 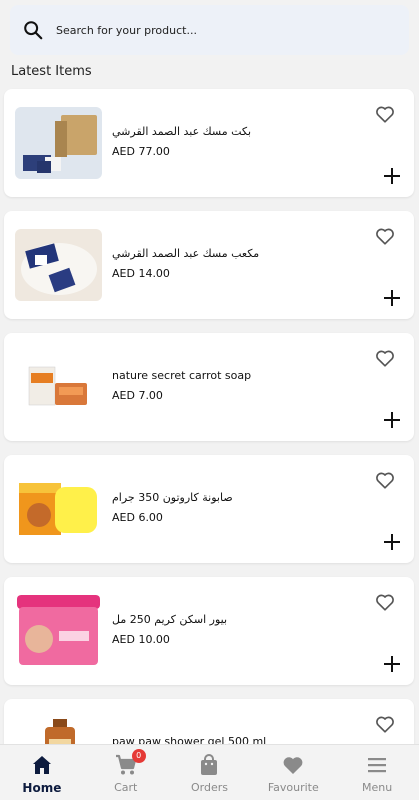 I want to click on product-name: مكعب مسك عبد الصمد القرشي, so click(x=186, y=253).